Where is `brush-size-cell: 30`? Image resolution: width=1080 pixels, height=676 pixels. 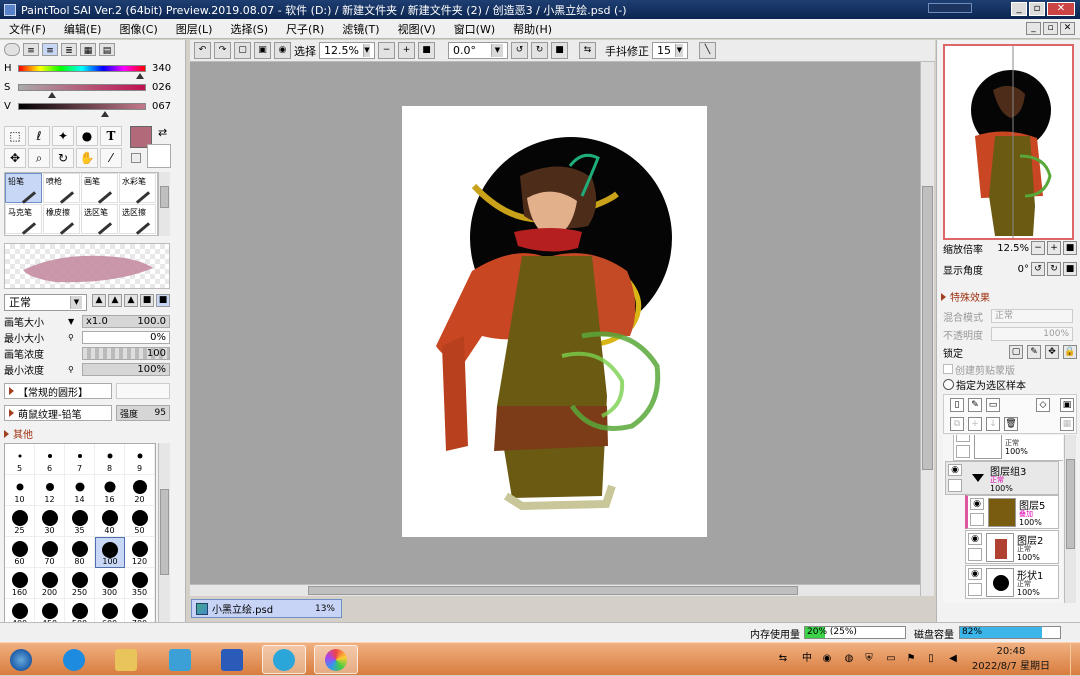 brush-size-cell: 30 is located at coordinates (50, 521).